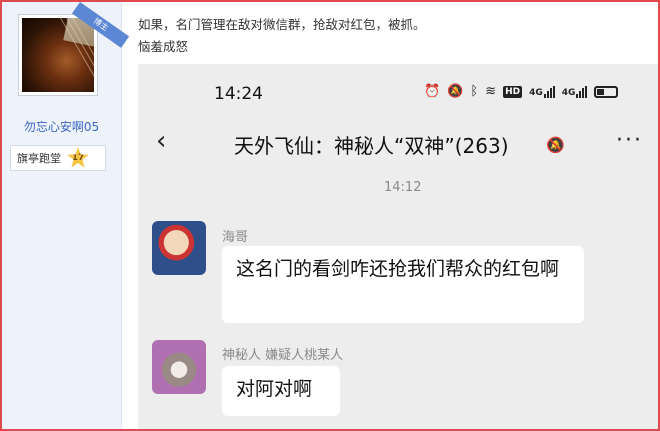 The image size is (660, 431). I want to click on chat-title: 天外飞仙：神秘人“双神”(263), so click(371, 146).